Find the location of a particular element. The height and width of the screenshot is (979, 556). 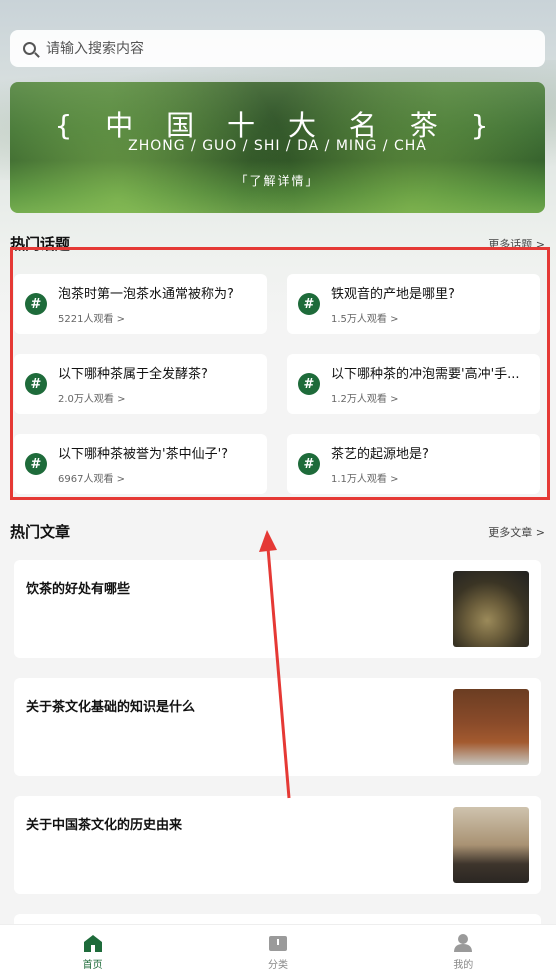

tab-category-label: 分类 is located at coordinates (277, 965).